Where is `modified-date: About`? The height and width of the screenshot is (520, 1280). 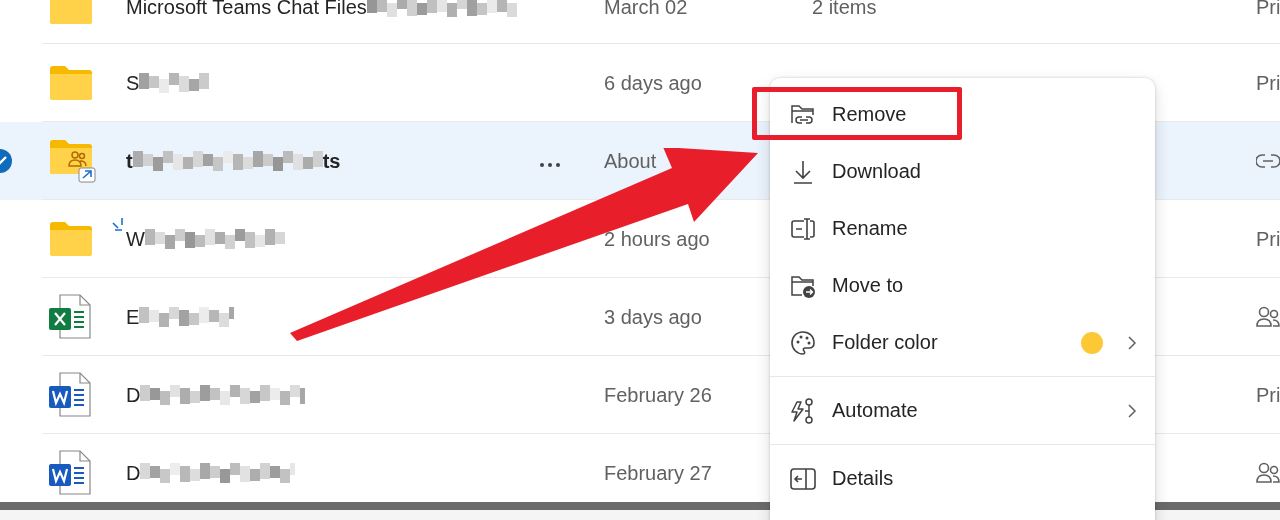
modified-date: About is located at coordinates (630, 160).